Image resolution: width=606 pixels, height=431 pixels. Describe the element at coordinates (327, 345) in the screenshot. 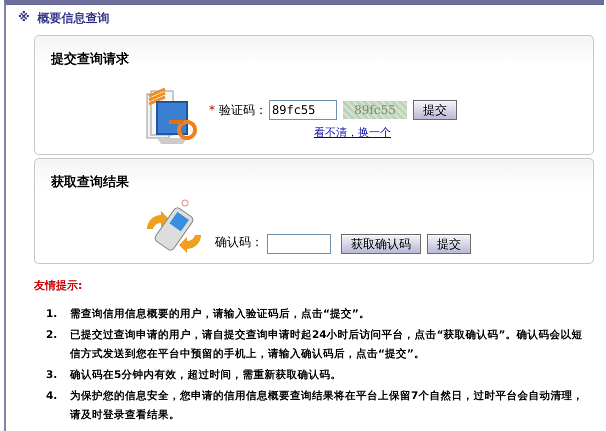

I see `tip-text: 已提交过查询申请的用户，请自提交查询申请时起24小时后访问平台，点击“获取确认码”。确认码会以短信方式发送到您在平台中预留的手机上，请输入确认码后，点击“提交”。` at that location.